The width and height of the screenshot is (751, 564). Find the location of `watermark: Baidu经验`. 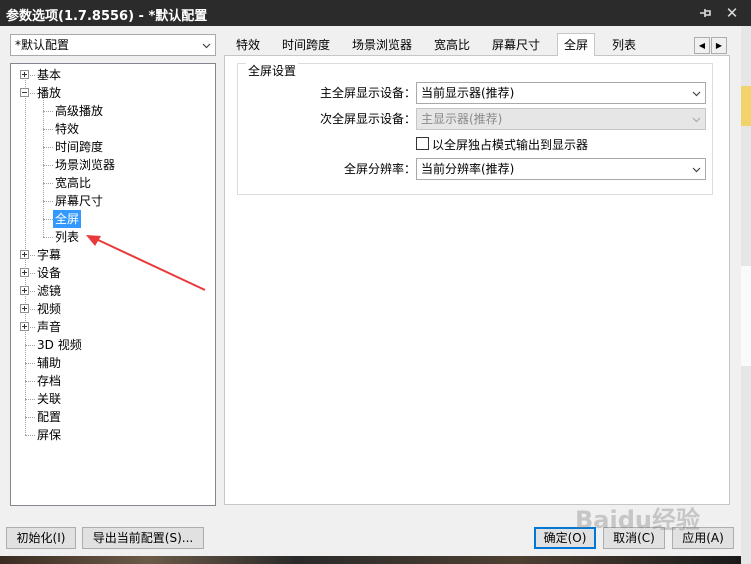

watermark: Baidu经验 is located at coordinates (637, 520).